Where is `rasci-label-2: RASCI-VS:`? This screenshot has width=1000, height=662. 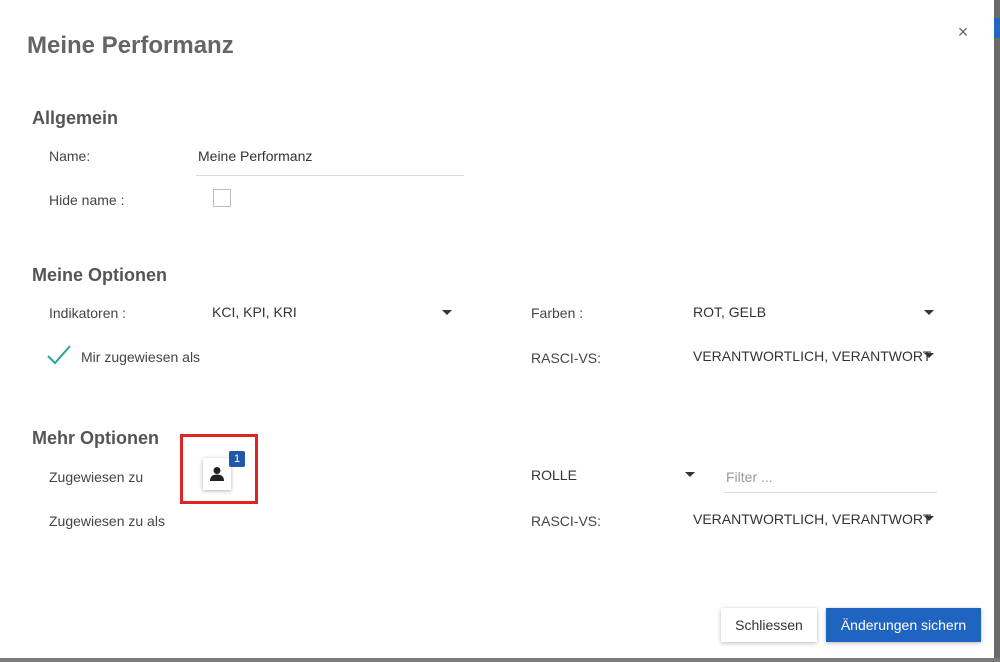
rasci-label-2: RASCI-VS: is located at coordinates (566, 521).